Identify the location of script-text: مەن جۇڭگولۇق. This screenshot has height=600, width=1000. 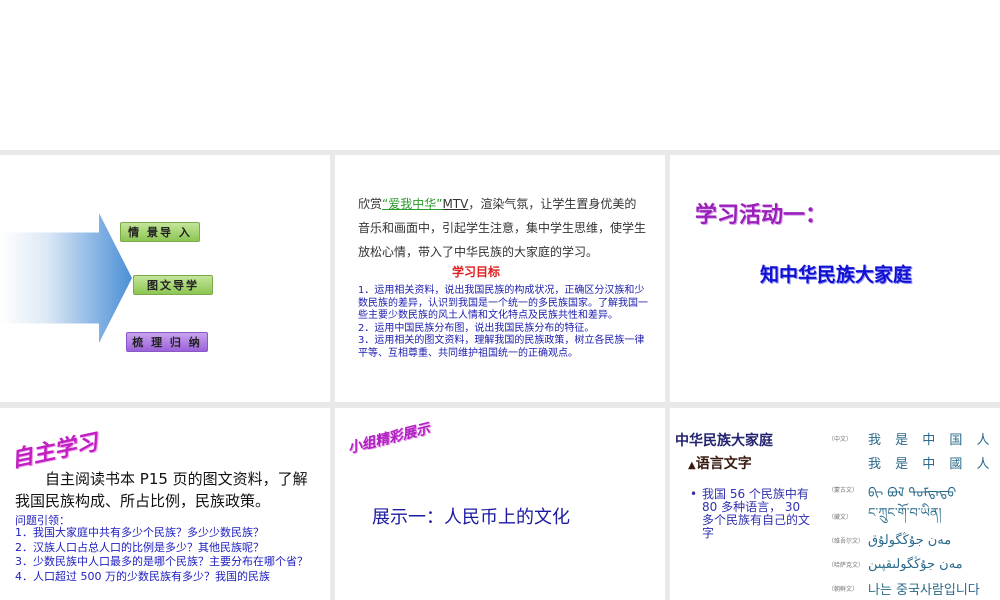
(910, 540).